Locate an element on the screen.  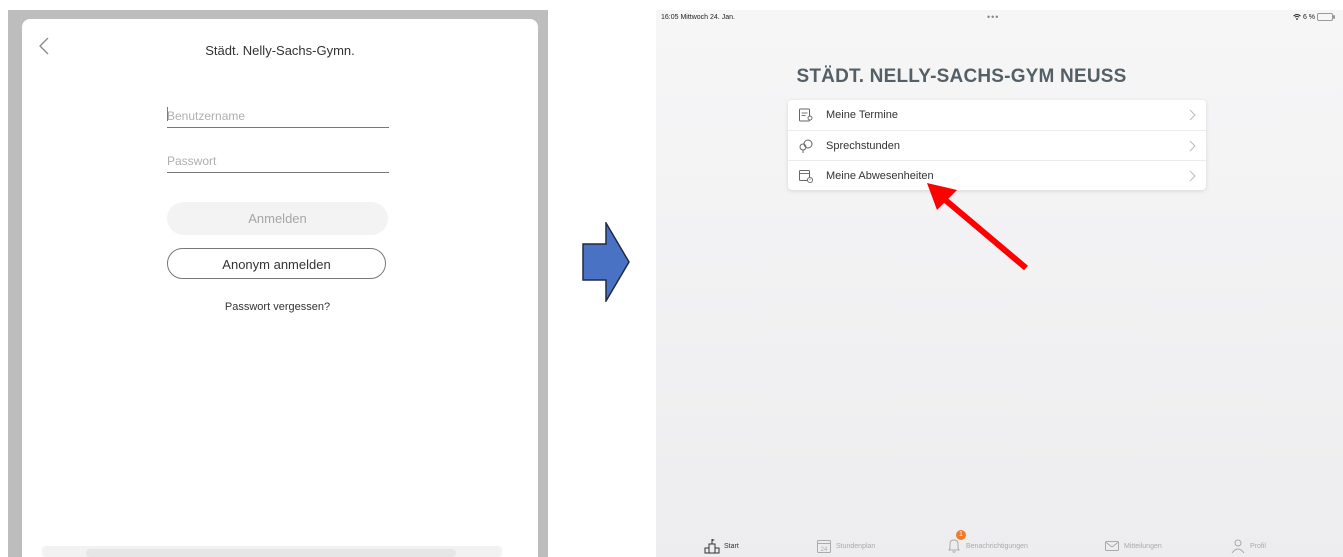
status-time-date: 16:05 Mittwoch 24. Jan. is located at coordinates (698, 17).